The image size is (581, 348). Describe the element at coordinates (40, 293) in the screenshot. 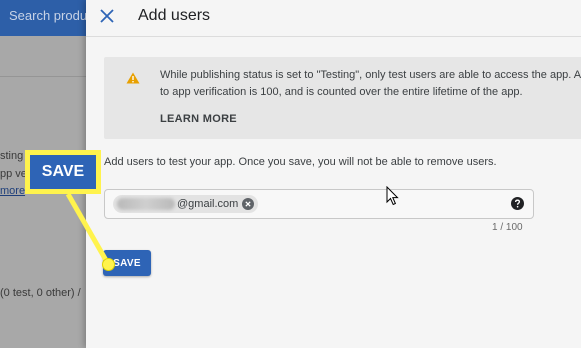

I see `background-user-count: (0 test, 0 other) /` at that location.